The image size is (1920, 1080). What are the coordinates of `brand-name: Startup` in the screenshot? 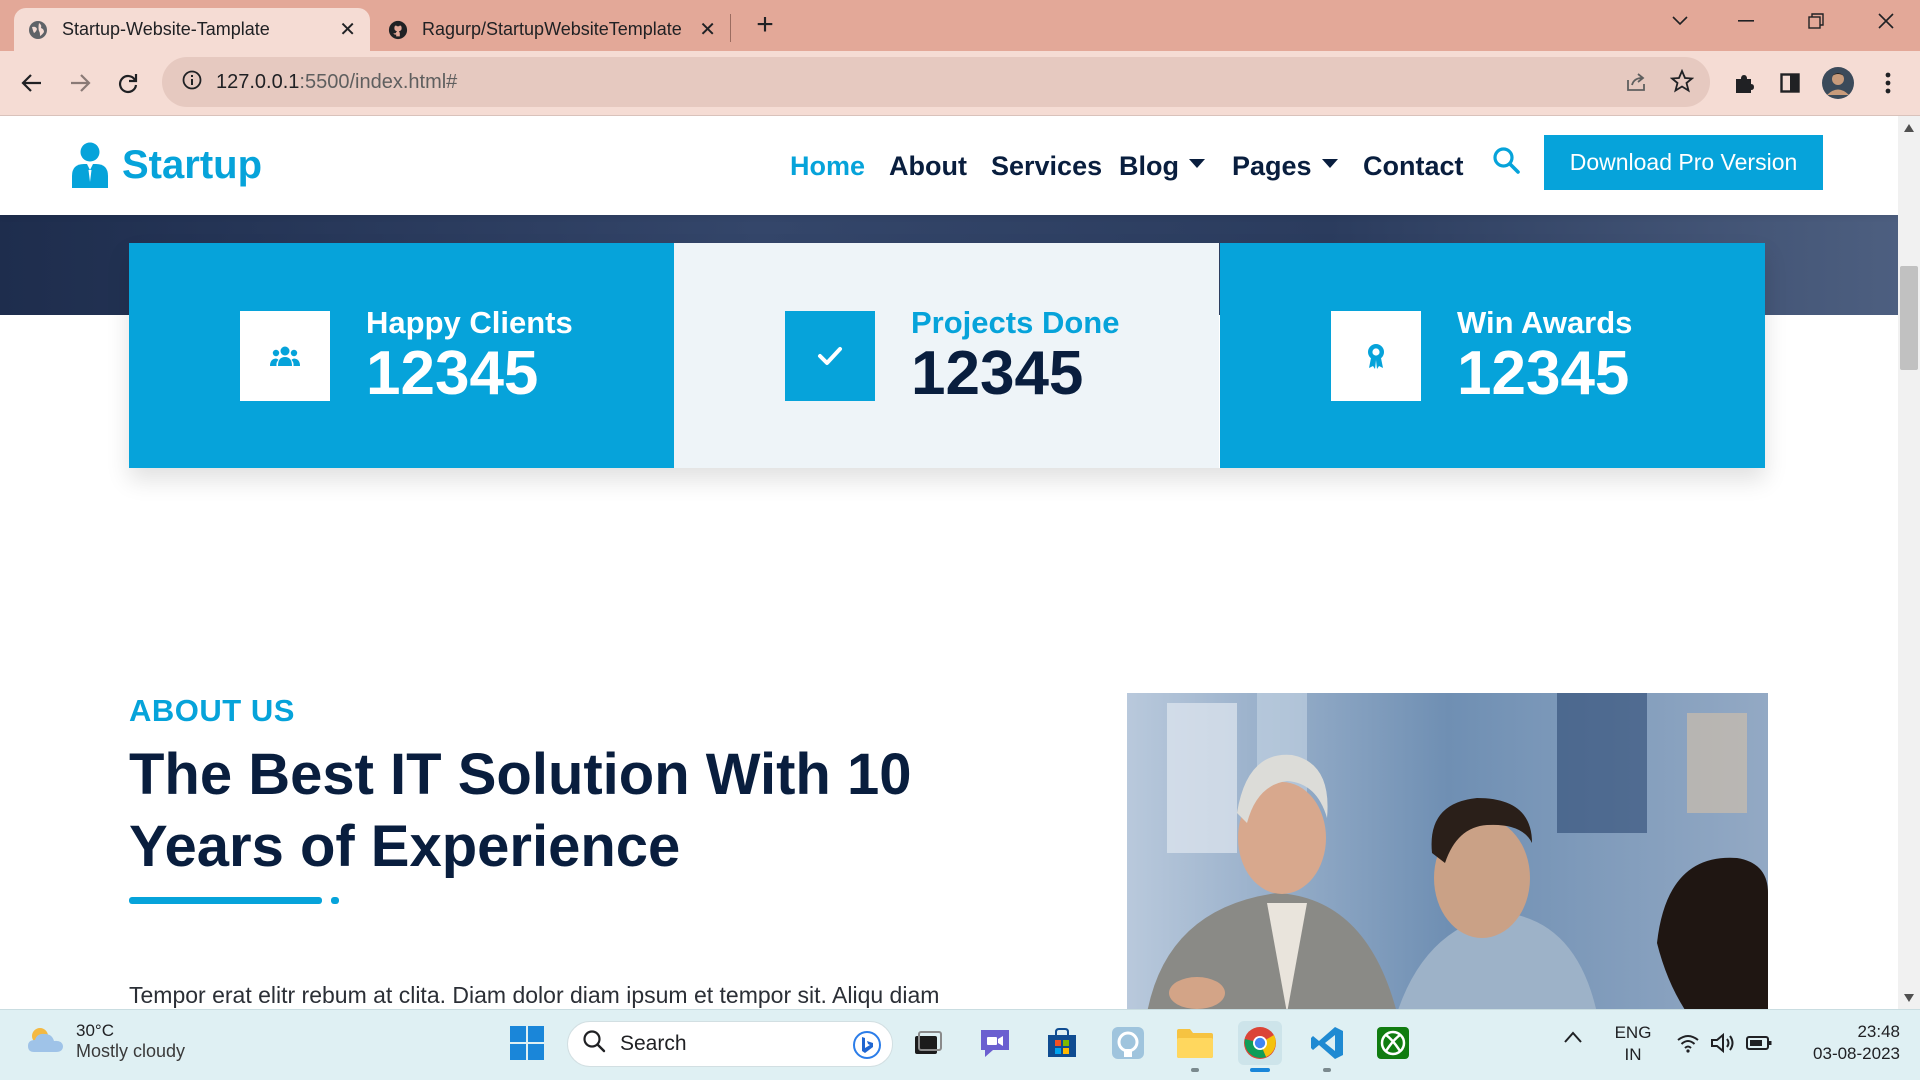 It's located at (192, 164).